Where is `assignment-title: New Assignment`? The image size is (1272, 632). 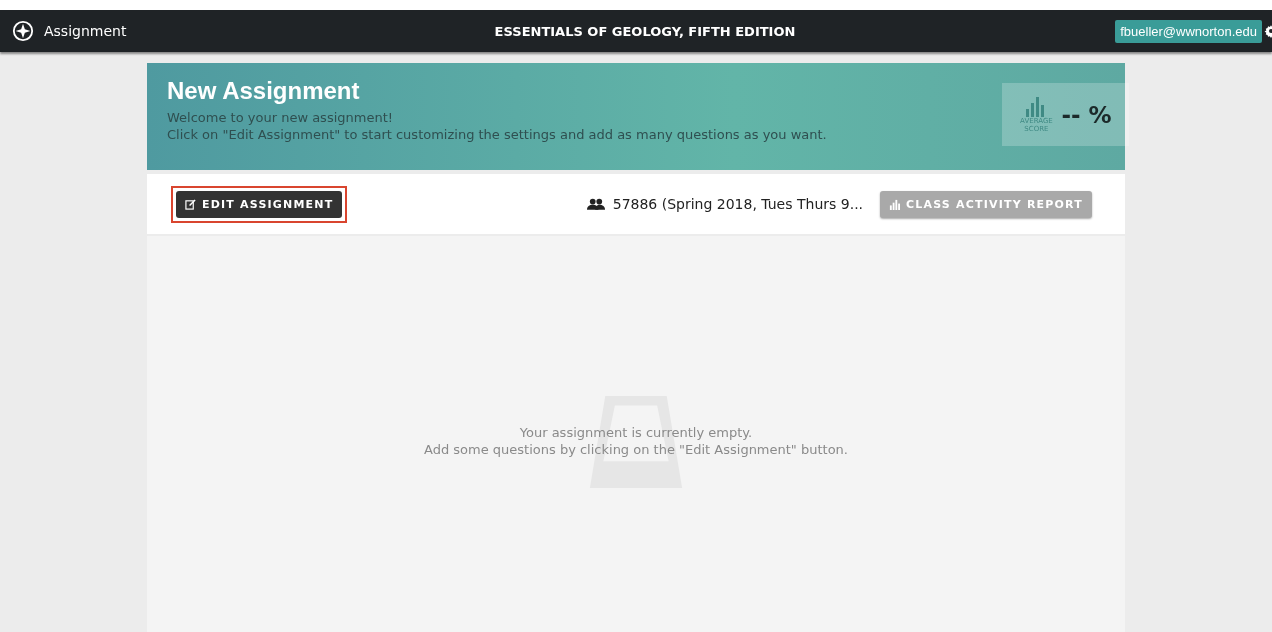
assignment-title: New Assignment is located at coordinates (264, 91).